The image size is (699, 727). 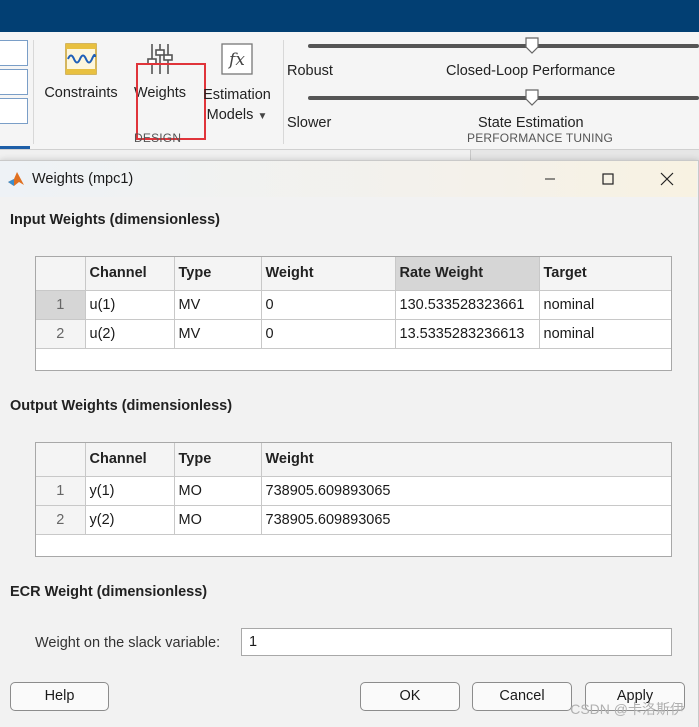 I want to click on maximize-icon, so click(x=608, y=179).